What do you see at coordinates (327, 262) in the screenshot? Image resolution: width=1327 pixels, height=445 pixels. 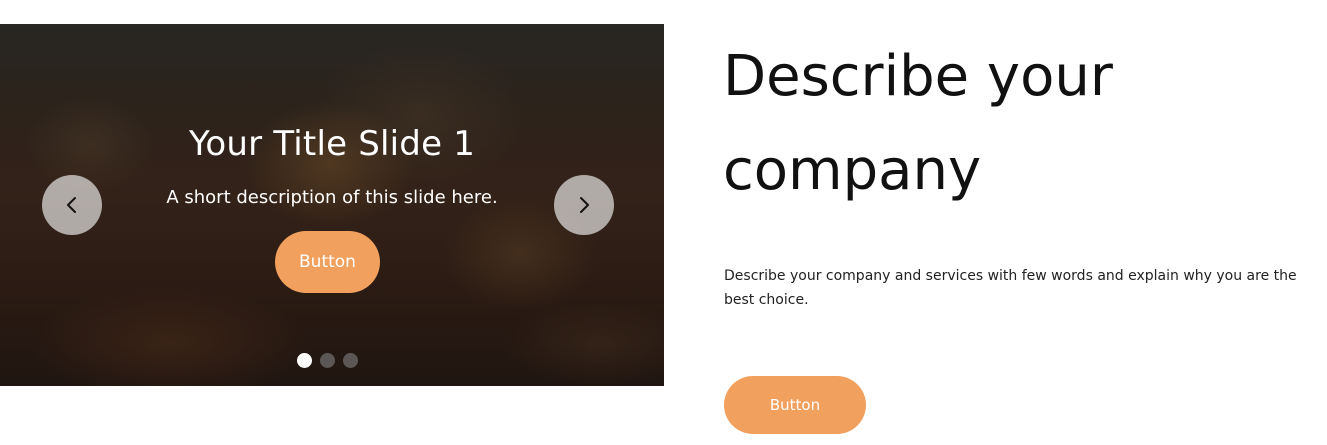 I see `slide-button: Button` at bounding box center [327, 262].